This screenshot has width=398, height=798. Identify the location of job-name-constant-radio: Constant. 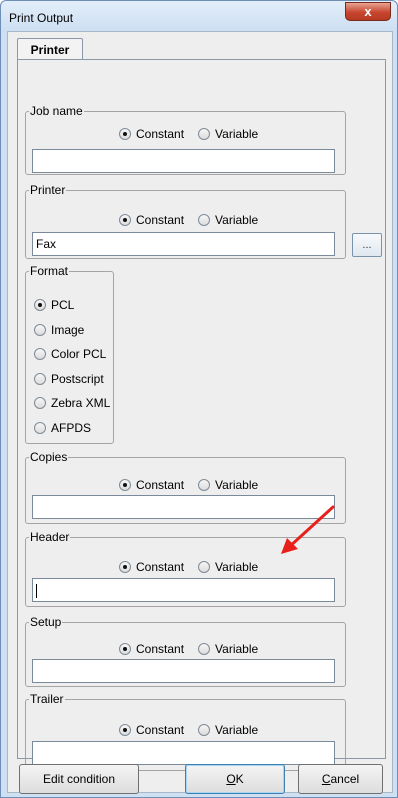
(151, 134).